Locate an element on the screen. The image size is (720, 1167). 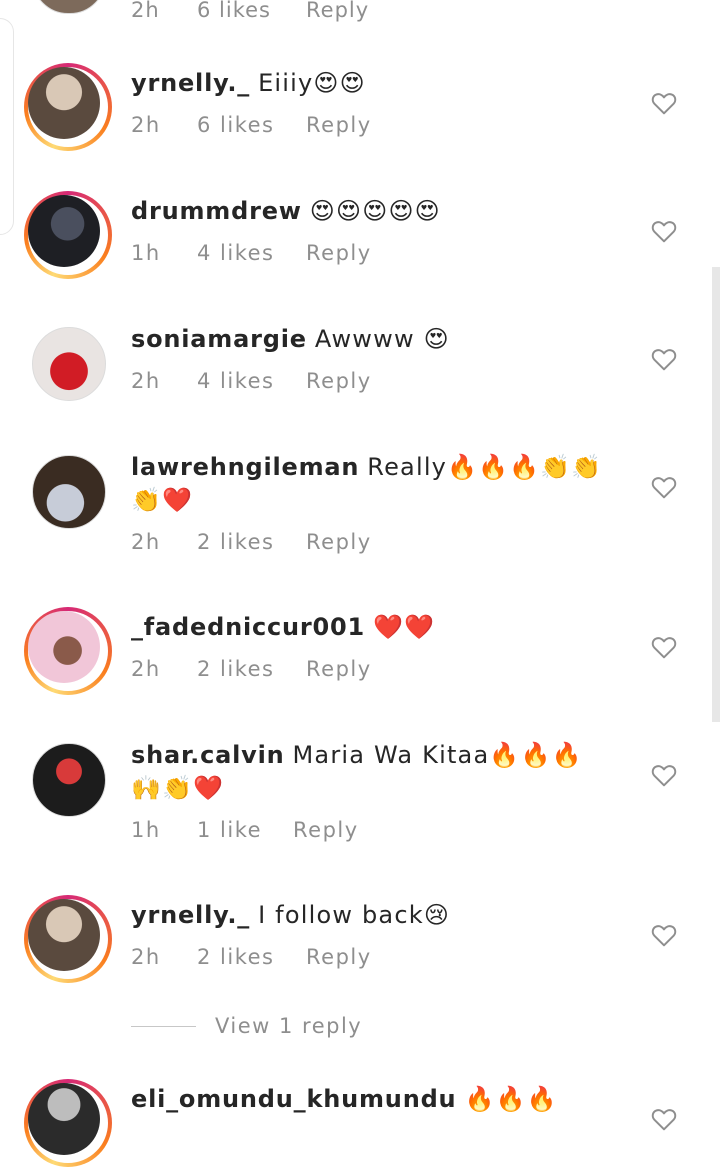
view-replies: View 1 reply is located at coordinates (281, 1029).